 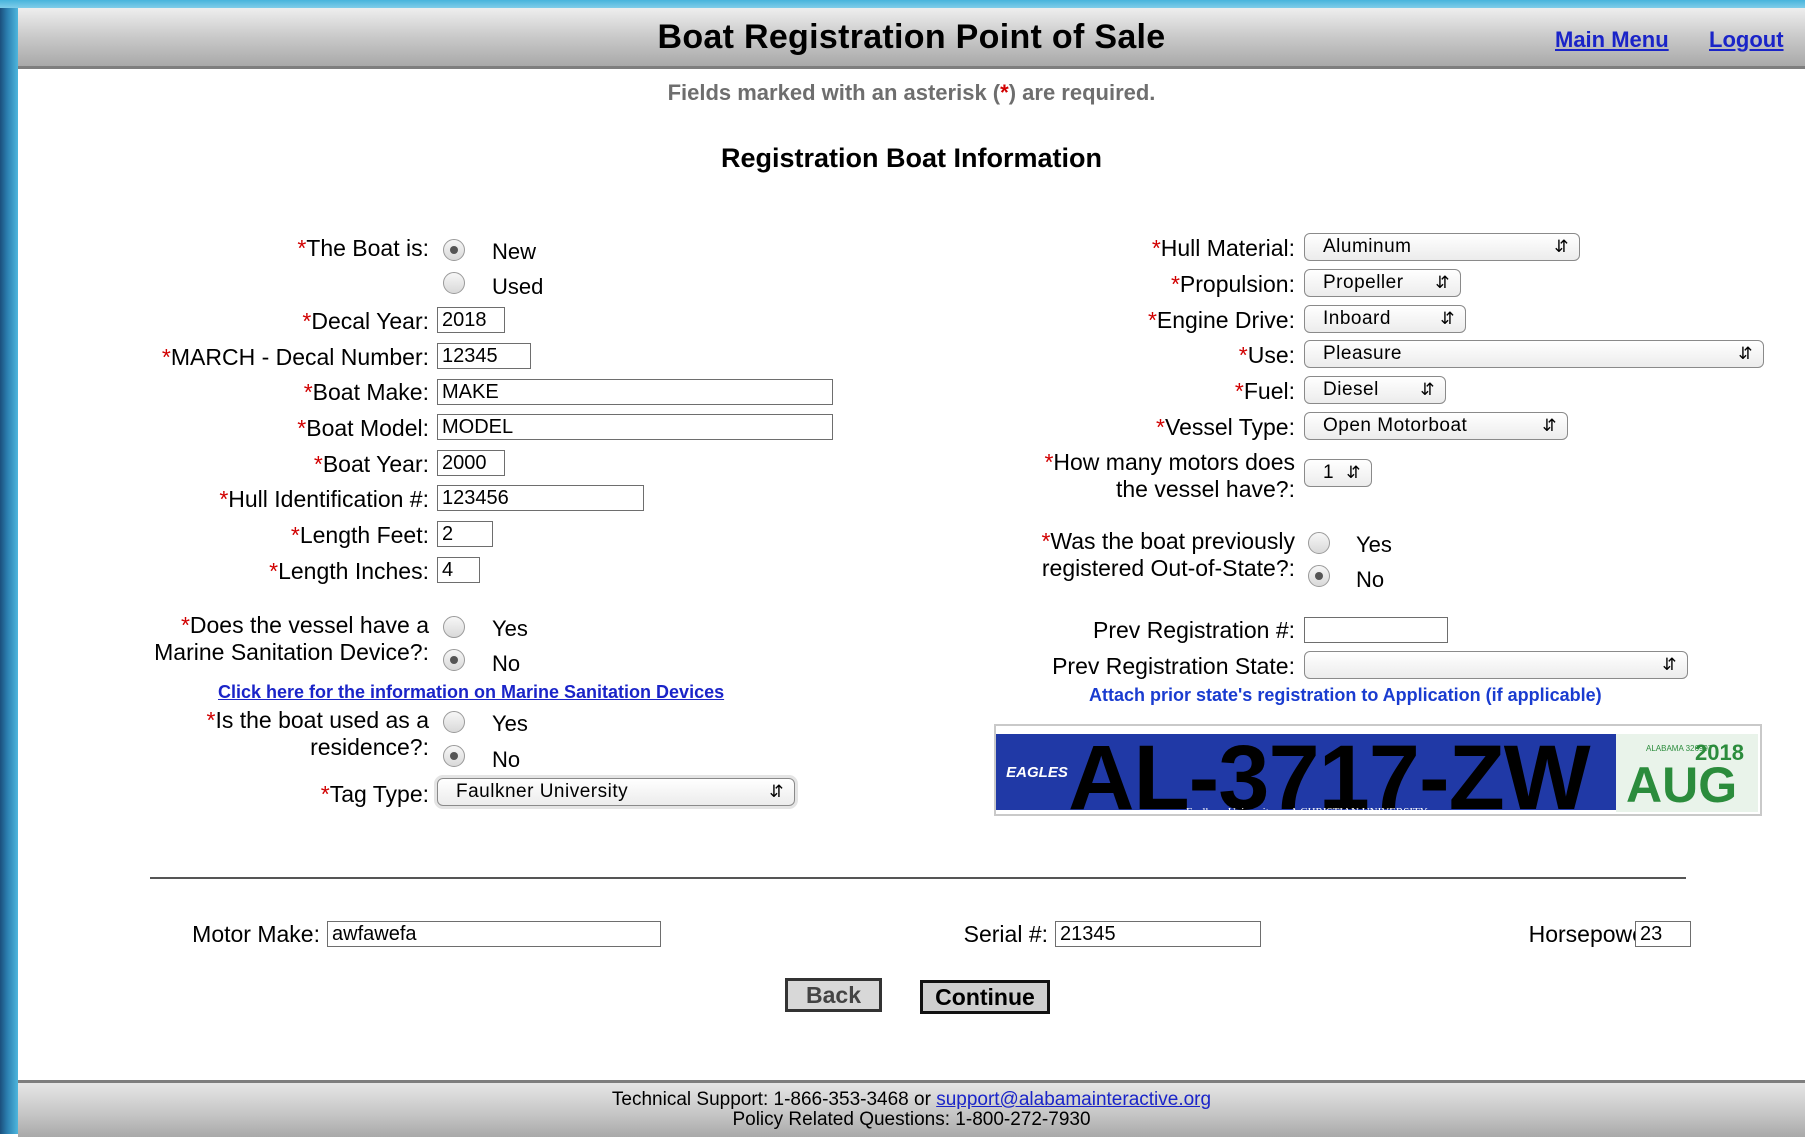 What do you see at coordinates (834, 92) in the screenshot?
I see `required-note-text-start: Fields marked with an asterisk (` at bounding box center [834, 92].